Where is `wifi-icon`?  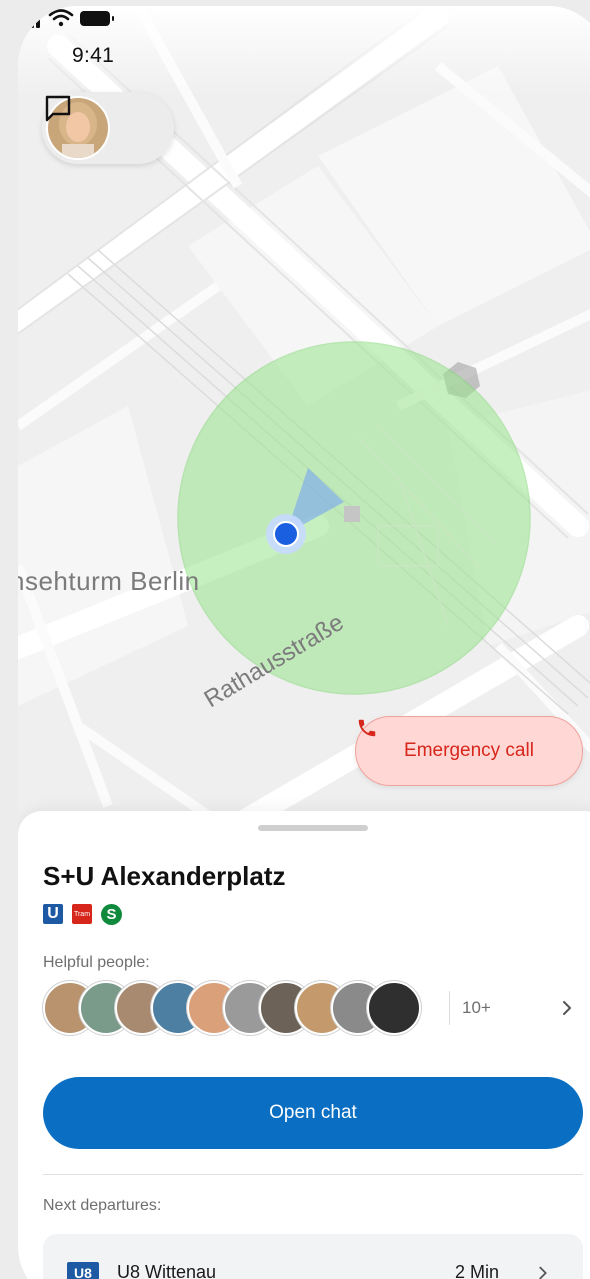
wifi-icon is located at coordinates (61, 18).